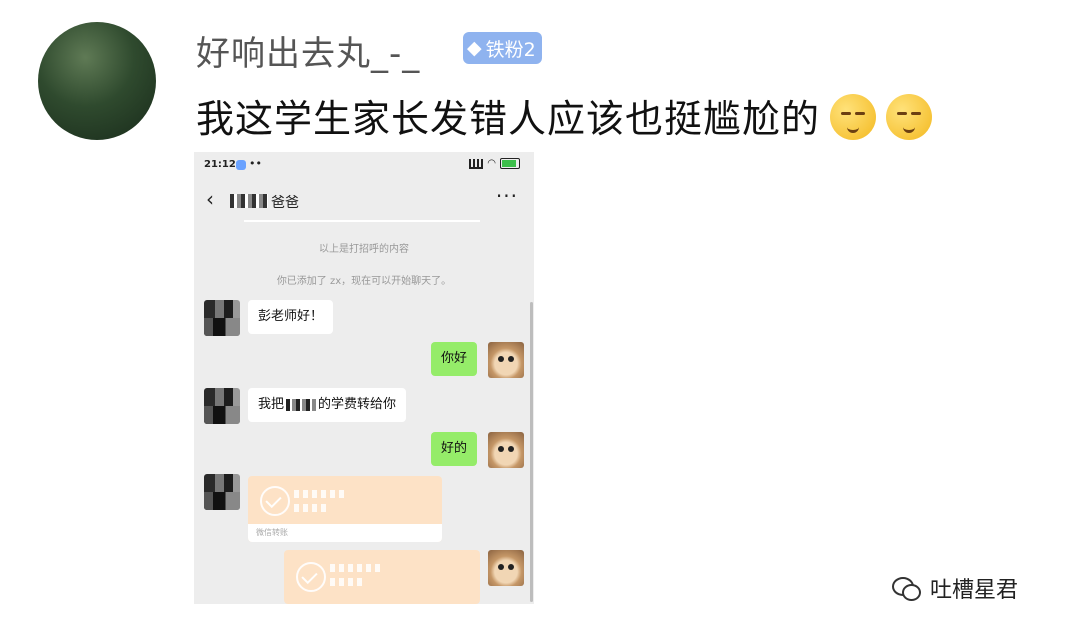 The image size is (1080, 636). I want to click on watermark: 吐槽星君, so click(955, 588).